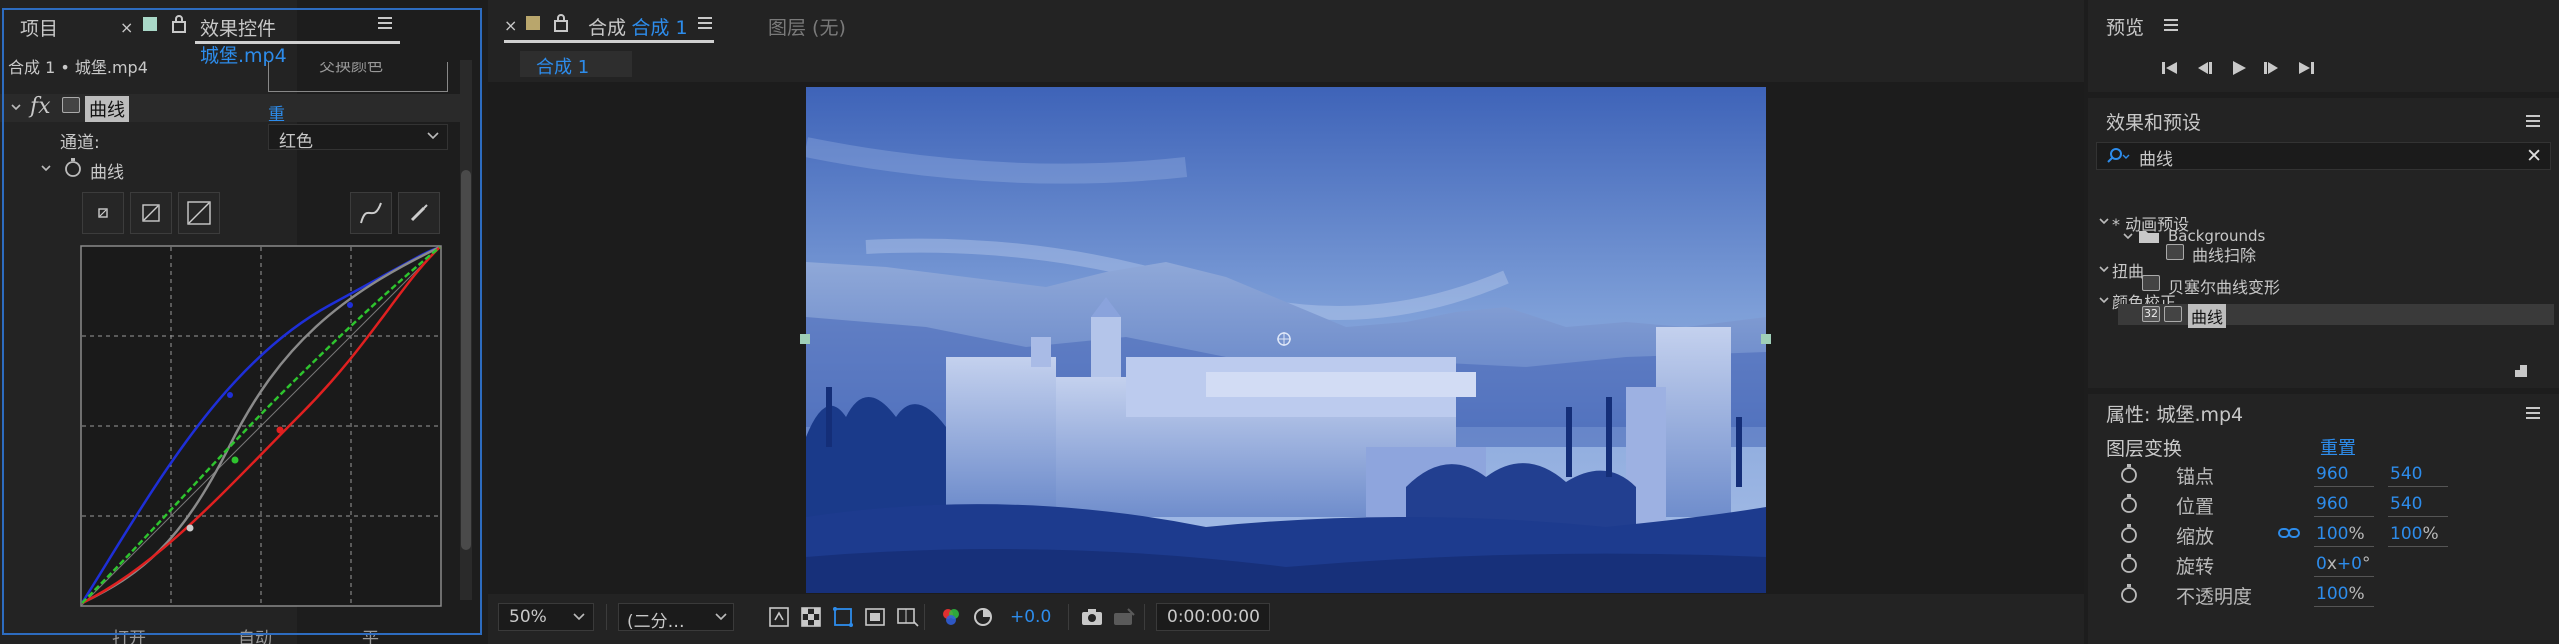 This screenshot has width=2559, height=644. Describe the element at coordinates (2332, 474) in the screenshot. I see `anchor-point-x: 960` at that location.